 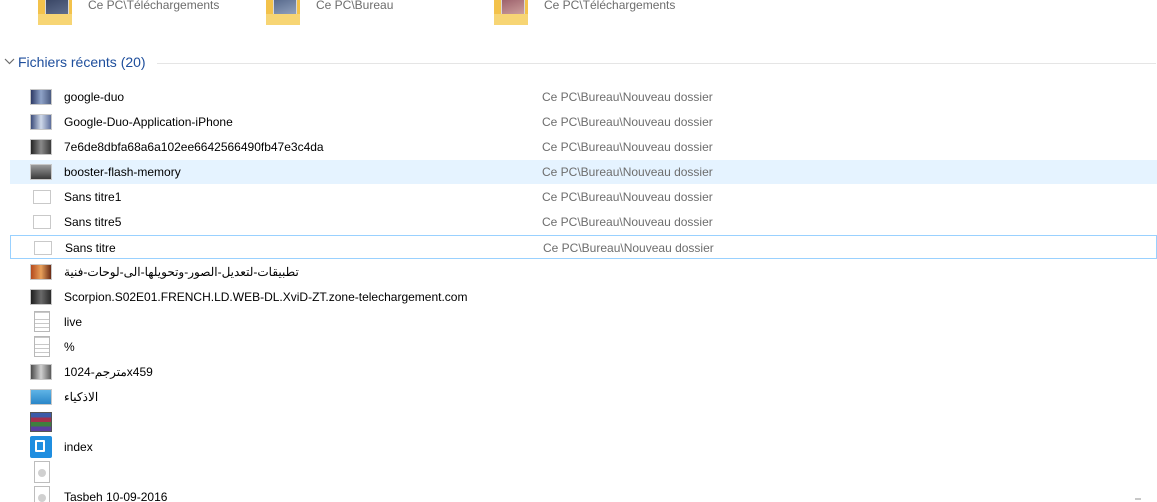 What do you see at coordinates (93, 197) in the screenshot?
I see `file-name: Sans titre1` at bounding box center [93, 197].